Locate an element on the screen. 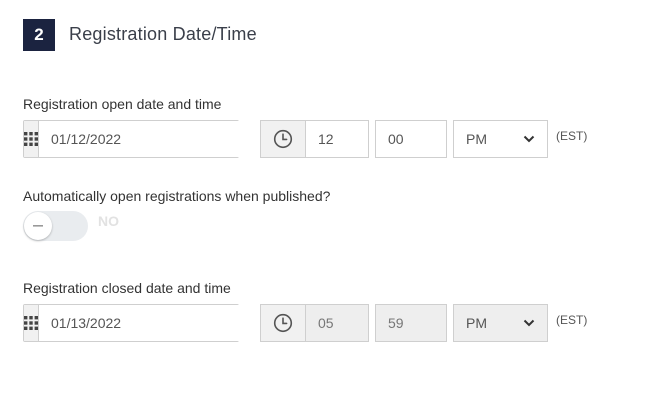 The height and width of the screenshot is (396, 650). open-ampm-select: PM is located at coordinates (500, 139).